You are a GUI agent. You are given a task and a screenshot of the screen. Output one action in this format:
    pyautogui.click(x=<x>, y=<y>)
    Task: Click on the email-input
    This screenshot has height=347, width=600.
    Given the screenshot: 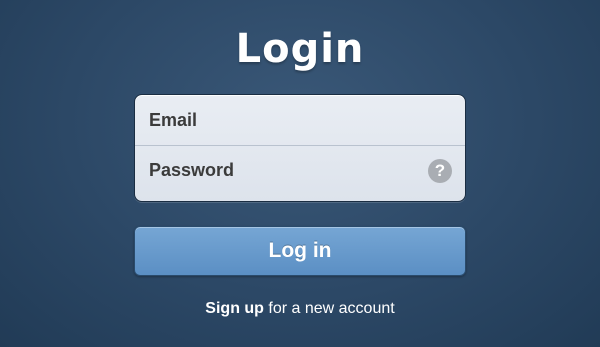 What is the action you would take?
    pyautogui.click(x=279, y=120)
    